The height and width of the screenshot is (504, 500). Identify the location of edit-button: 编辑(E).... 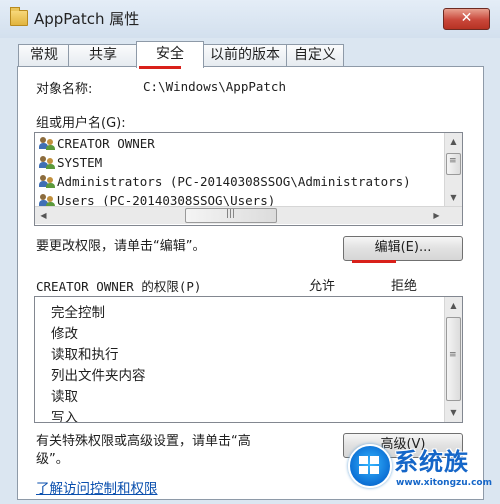
(403, 248).